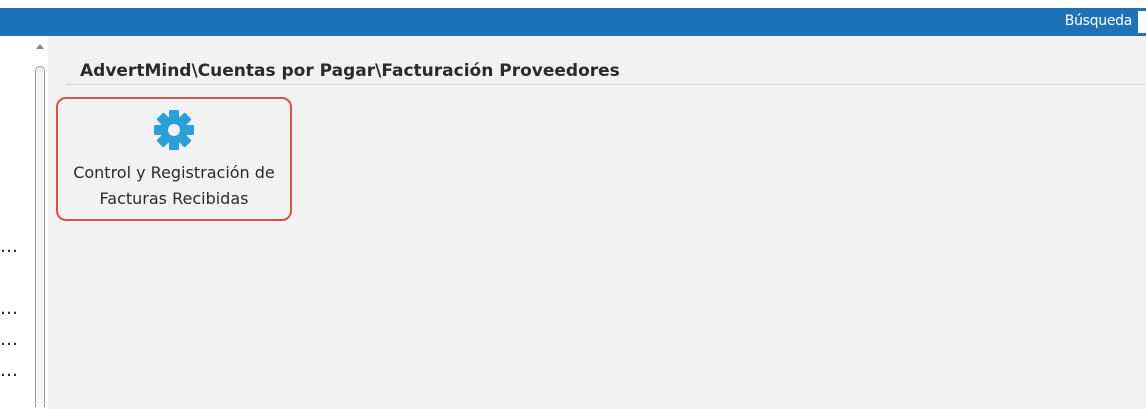 This screenshot has width=1146, height=409. I want to click on gear-icon, so click(174, 130).